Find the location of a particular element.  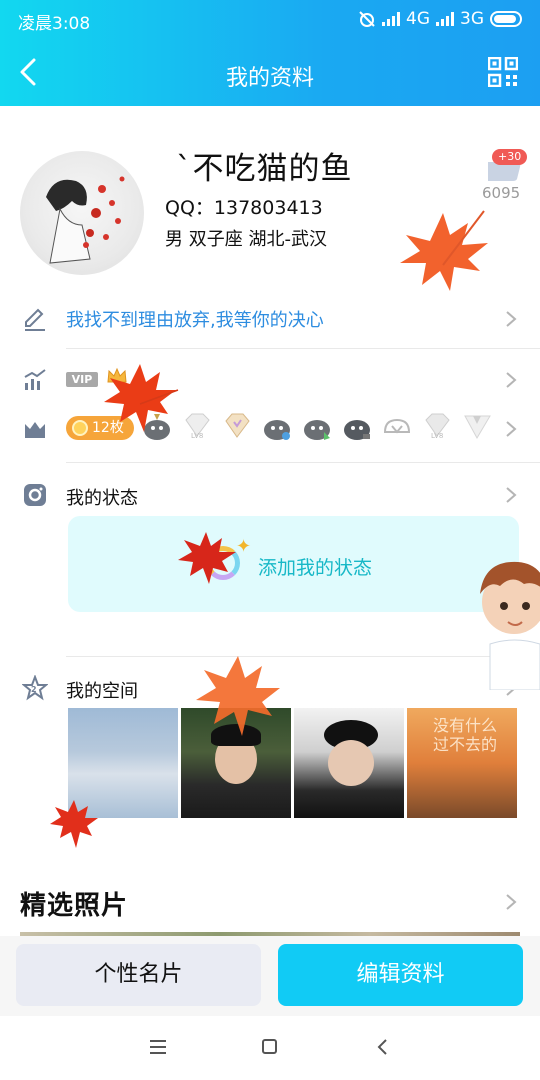

user-info: 男 双子座 湖北-武汉 is located at coordinates (246, 239).